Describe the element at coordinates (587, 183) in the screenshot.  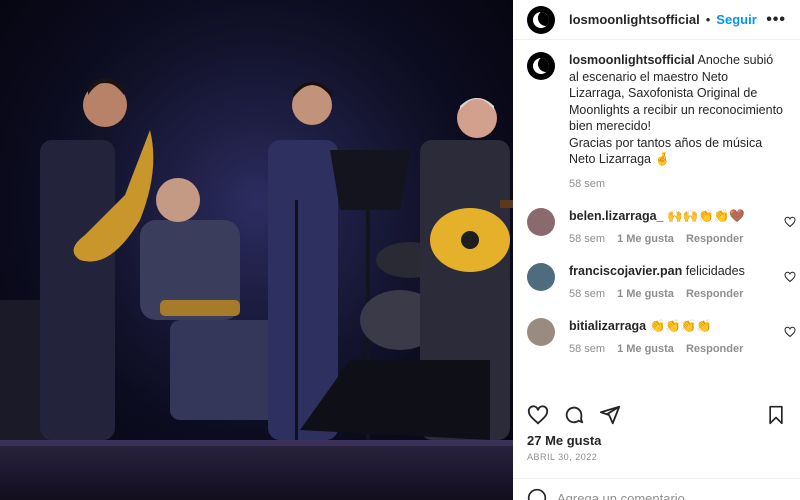
I see `caption-time: 58 sem` at that location.